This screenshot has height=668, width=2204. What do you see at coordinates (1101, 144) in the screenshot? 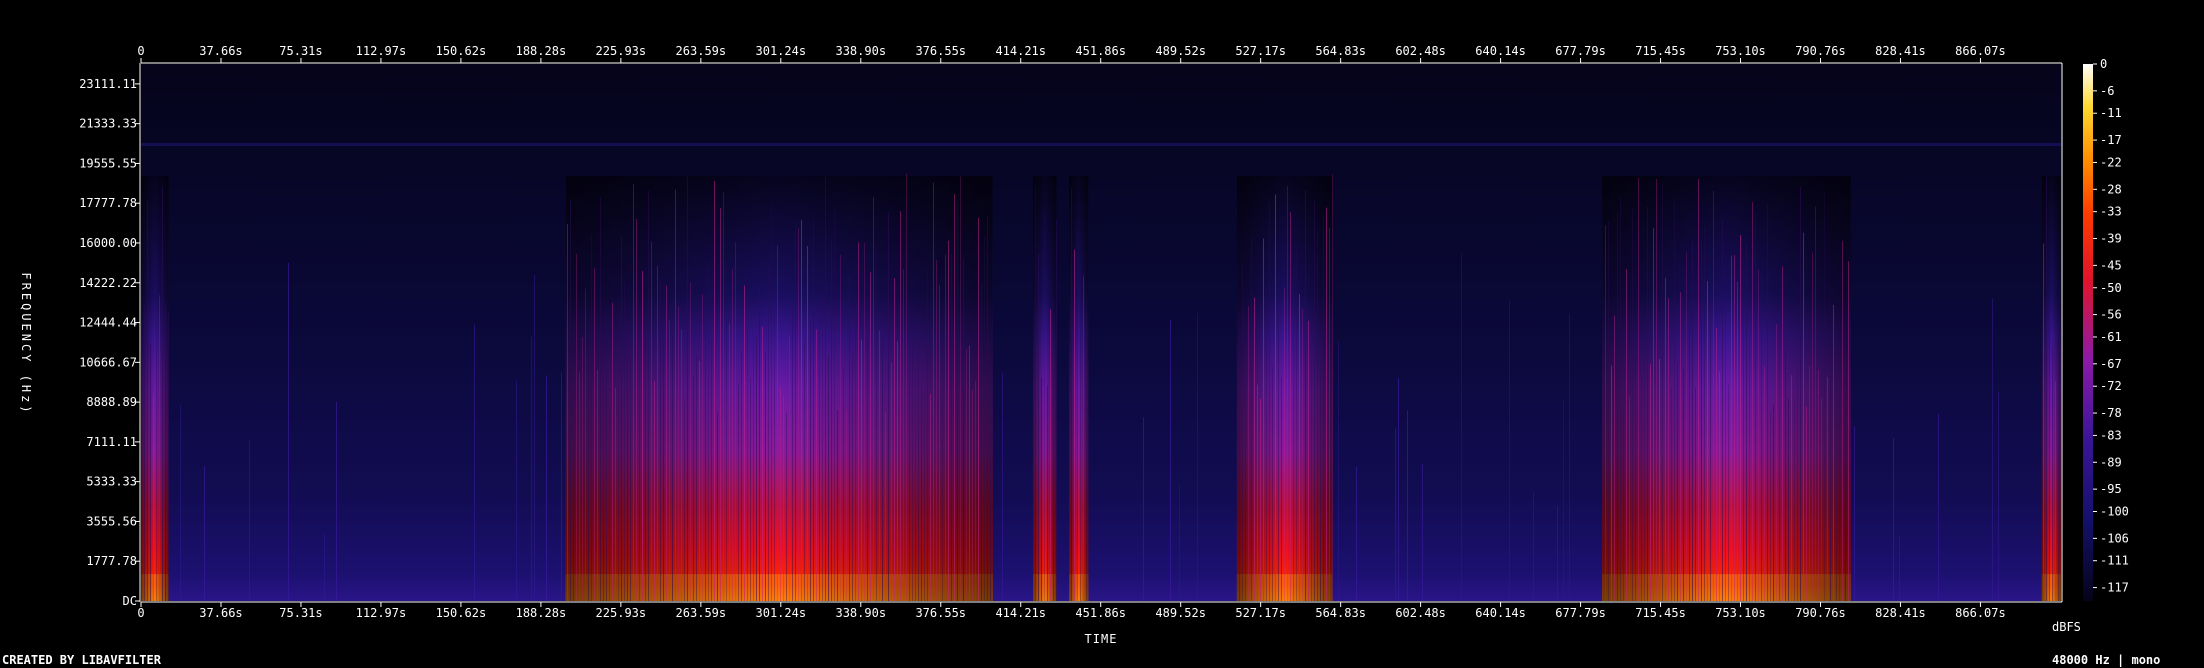
I see `band-line-20k` at bounding box center [1101, 144].